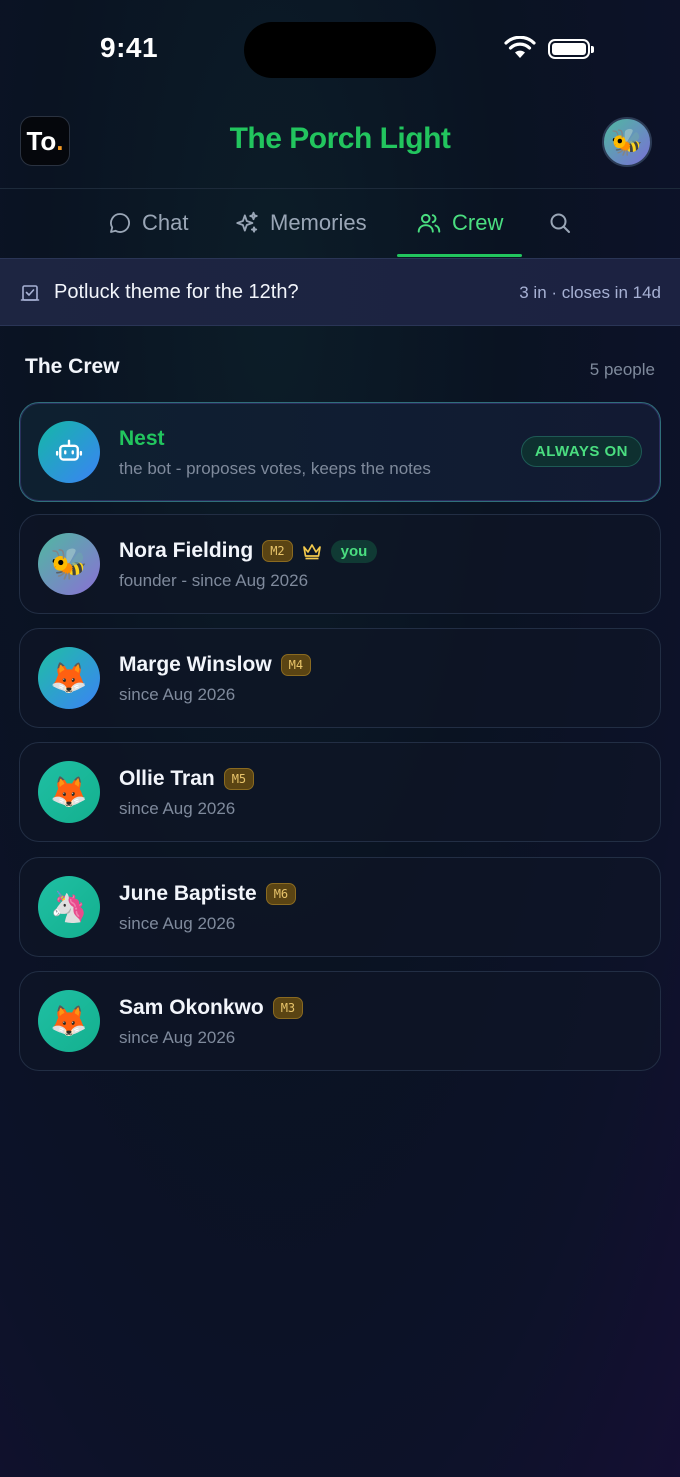 The width and height of the screenshot is (680, 1477). Describe the element at coordinates (281, 894) in the screenshot. I see `member-badge: M6` at that location.